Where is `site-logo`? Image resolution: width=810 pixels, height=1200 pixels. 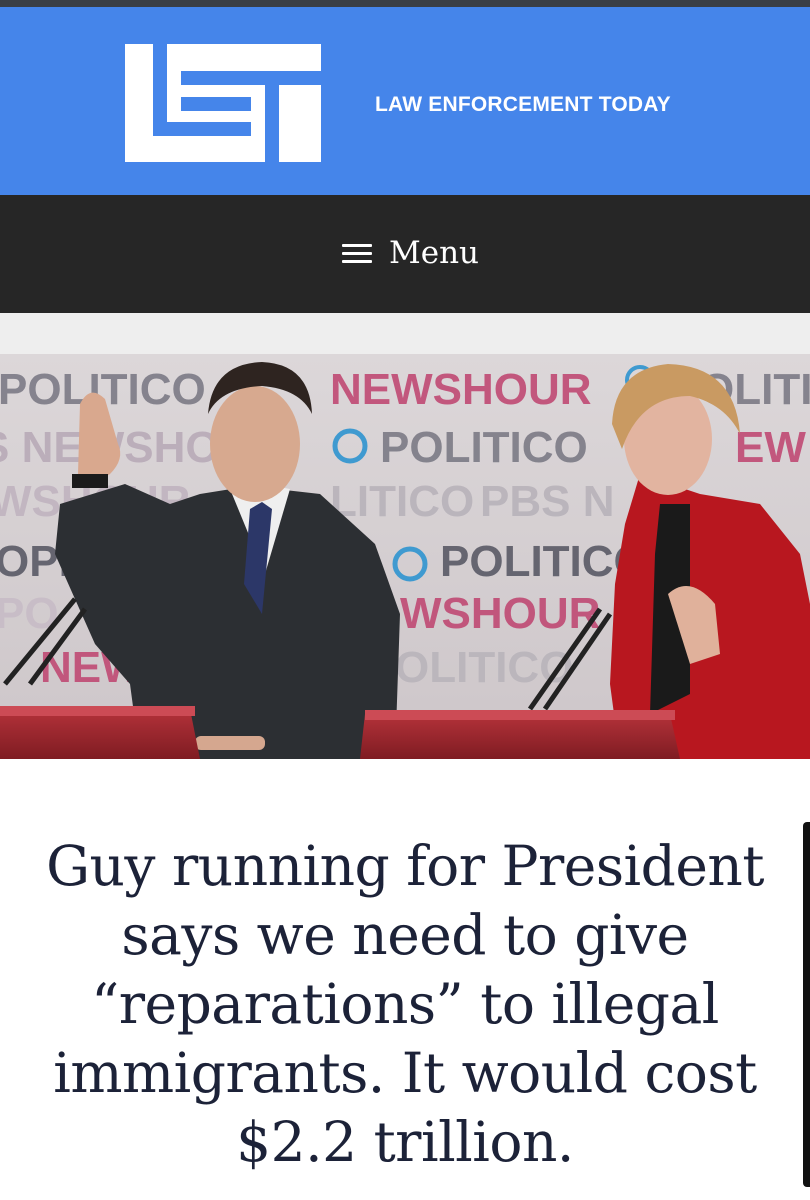 site-logo is located at coordinates (223, 103).